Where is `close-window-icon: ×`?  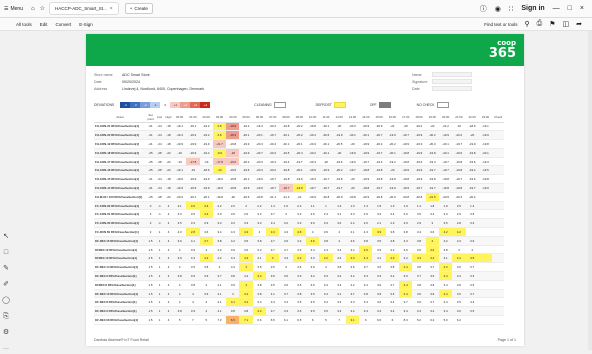
close-window-icon: × is located at coordinates (582, 8).